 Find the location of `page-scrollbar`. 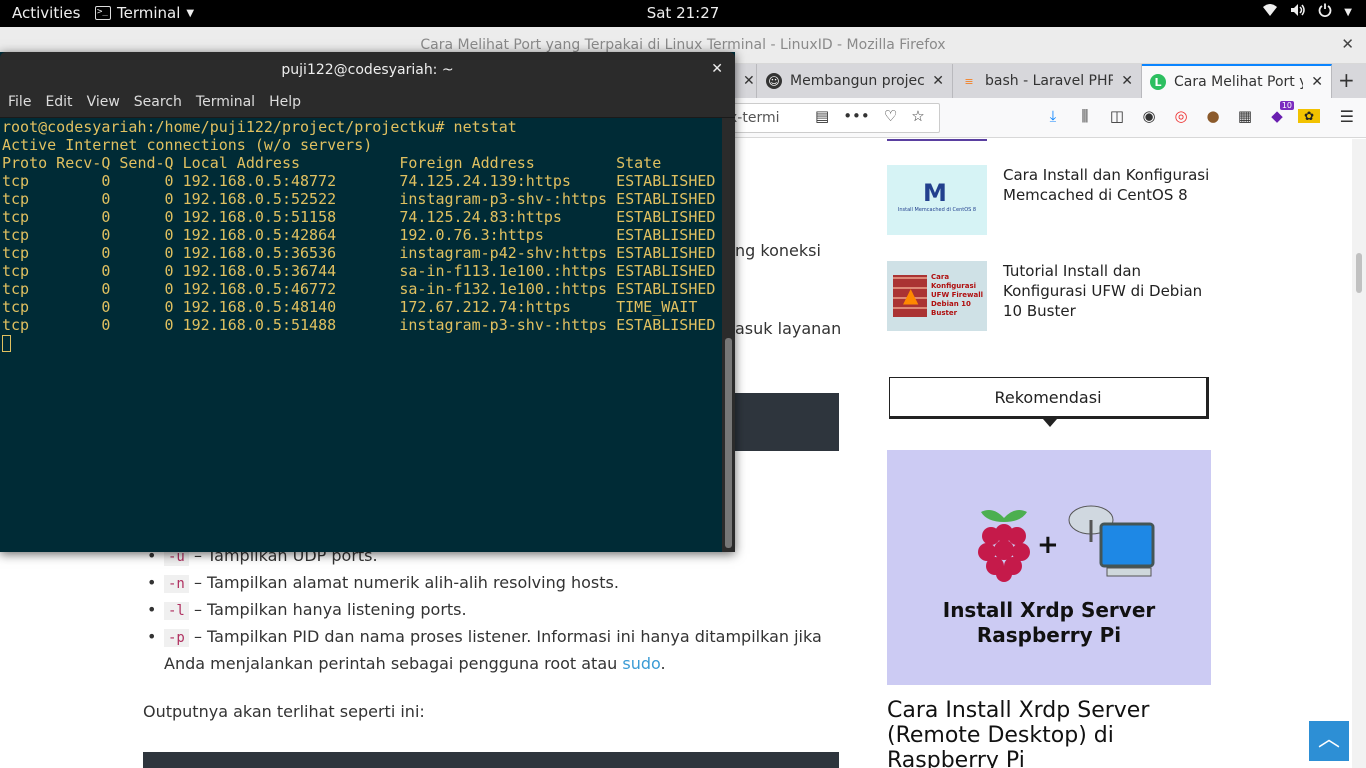

page-scrollbar is located at coordinates (1359, 453).